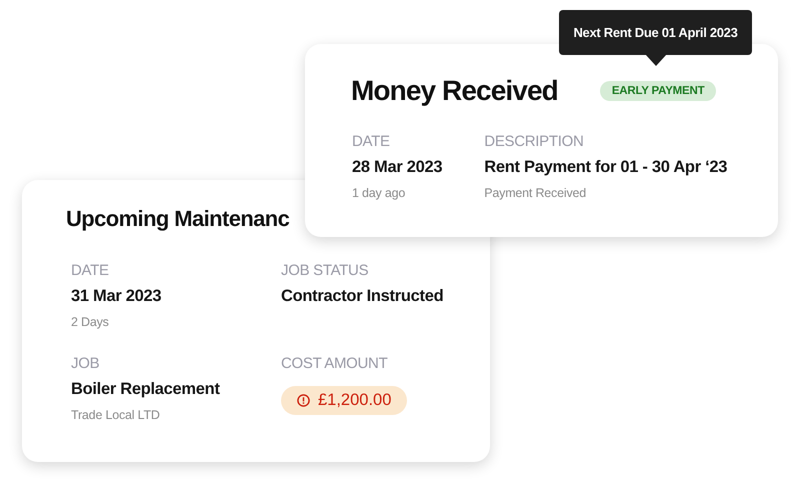 The width and height of the screenshot is (800, 489). I want to click on field-label: JOB STATUS, so click(324, 270).